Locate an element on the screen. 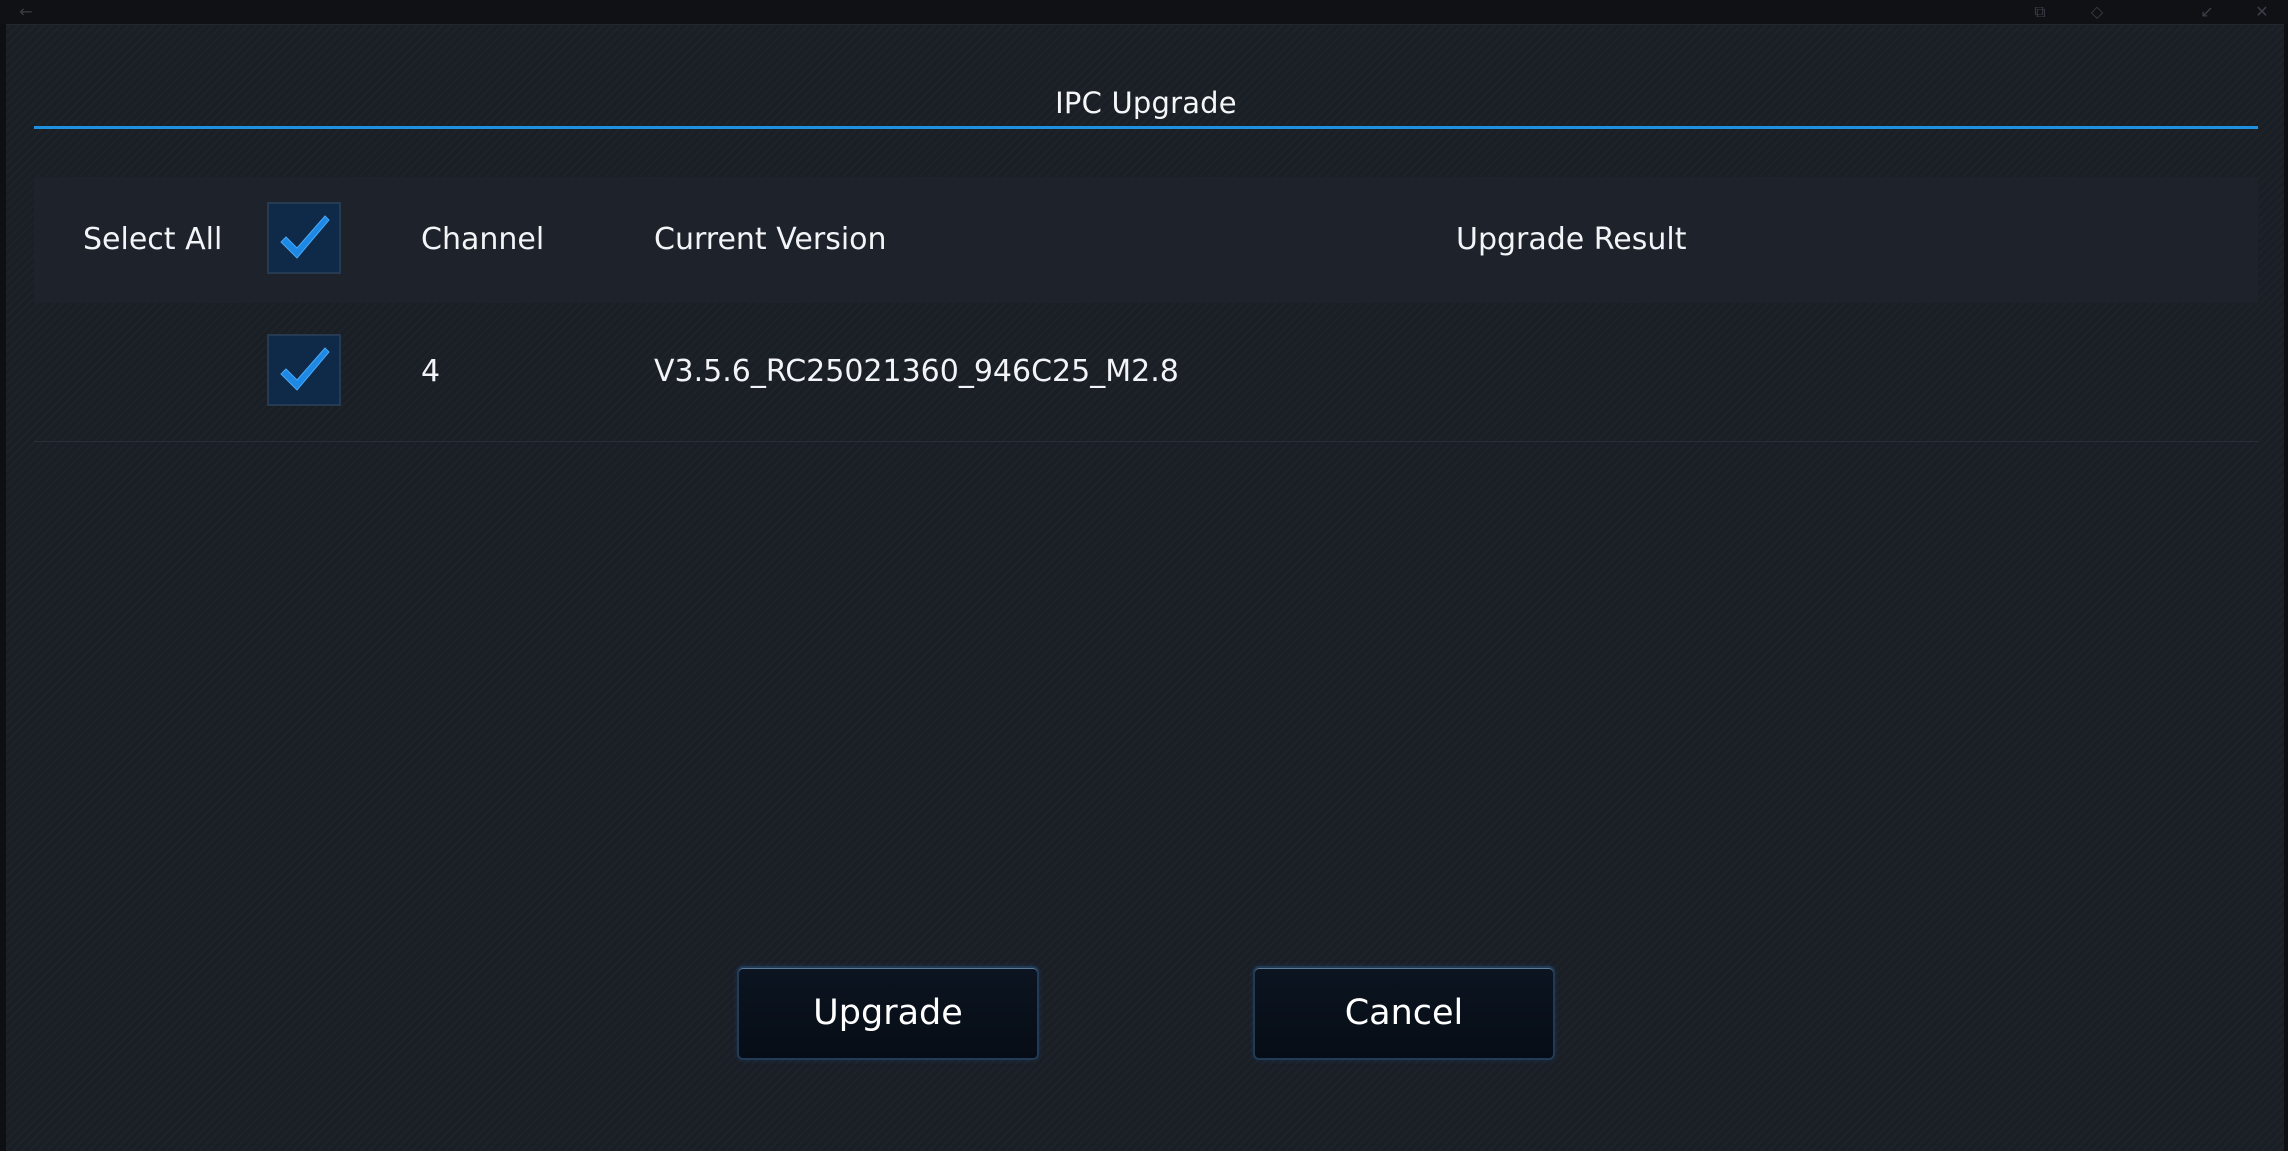 The width and height of the screenshot is (2288, 1151). table-row: 4 V3.5.6_RC25021360_946C25_M2.8 is located at coordinates (1146, 372).